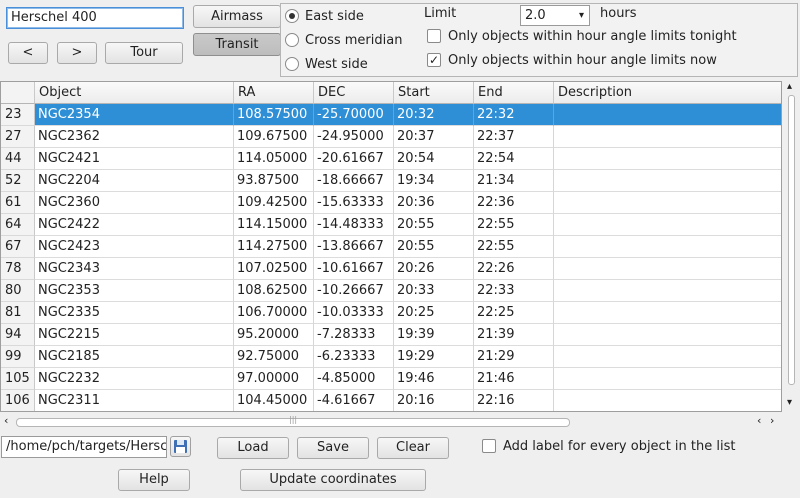 The image size is (800, 498). I want to click on row-number: 106, so click(18, 400).